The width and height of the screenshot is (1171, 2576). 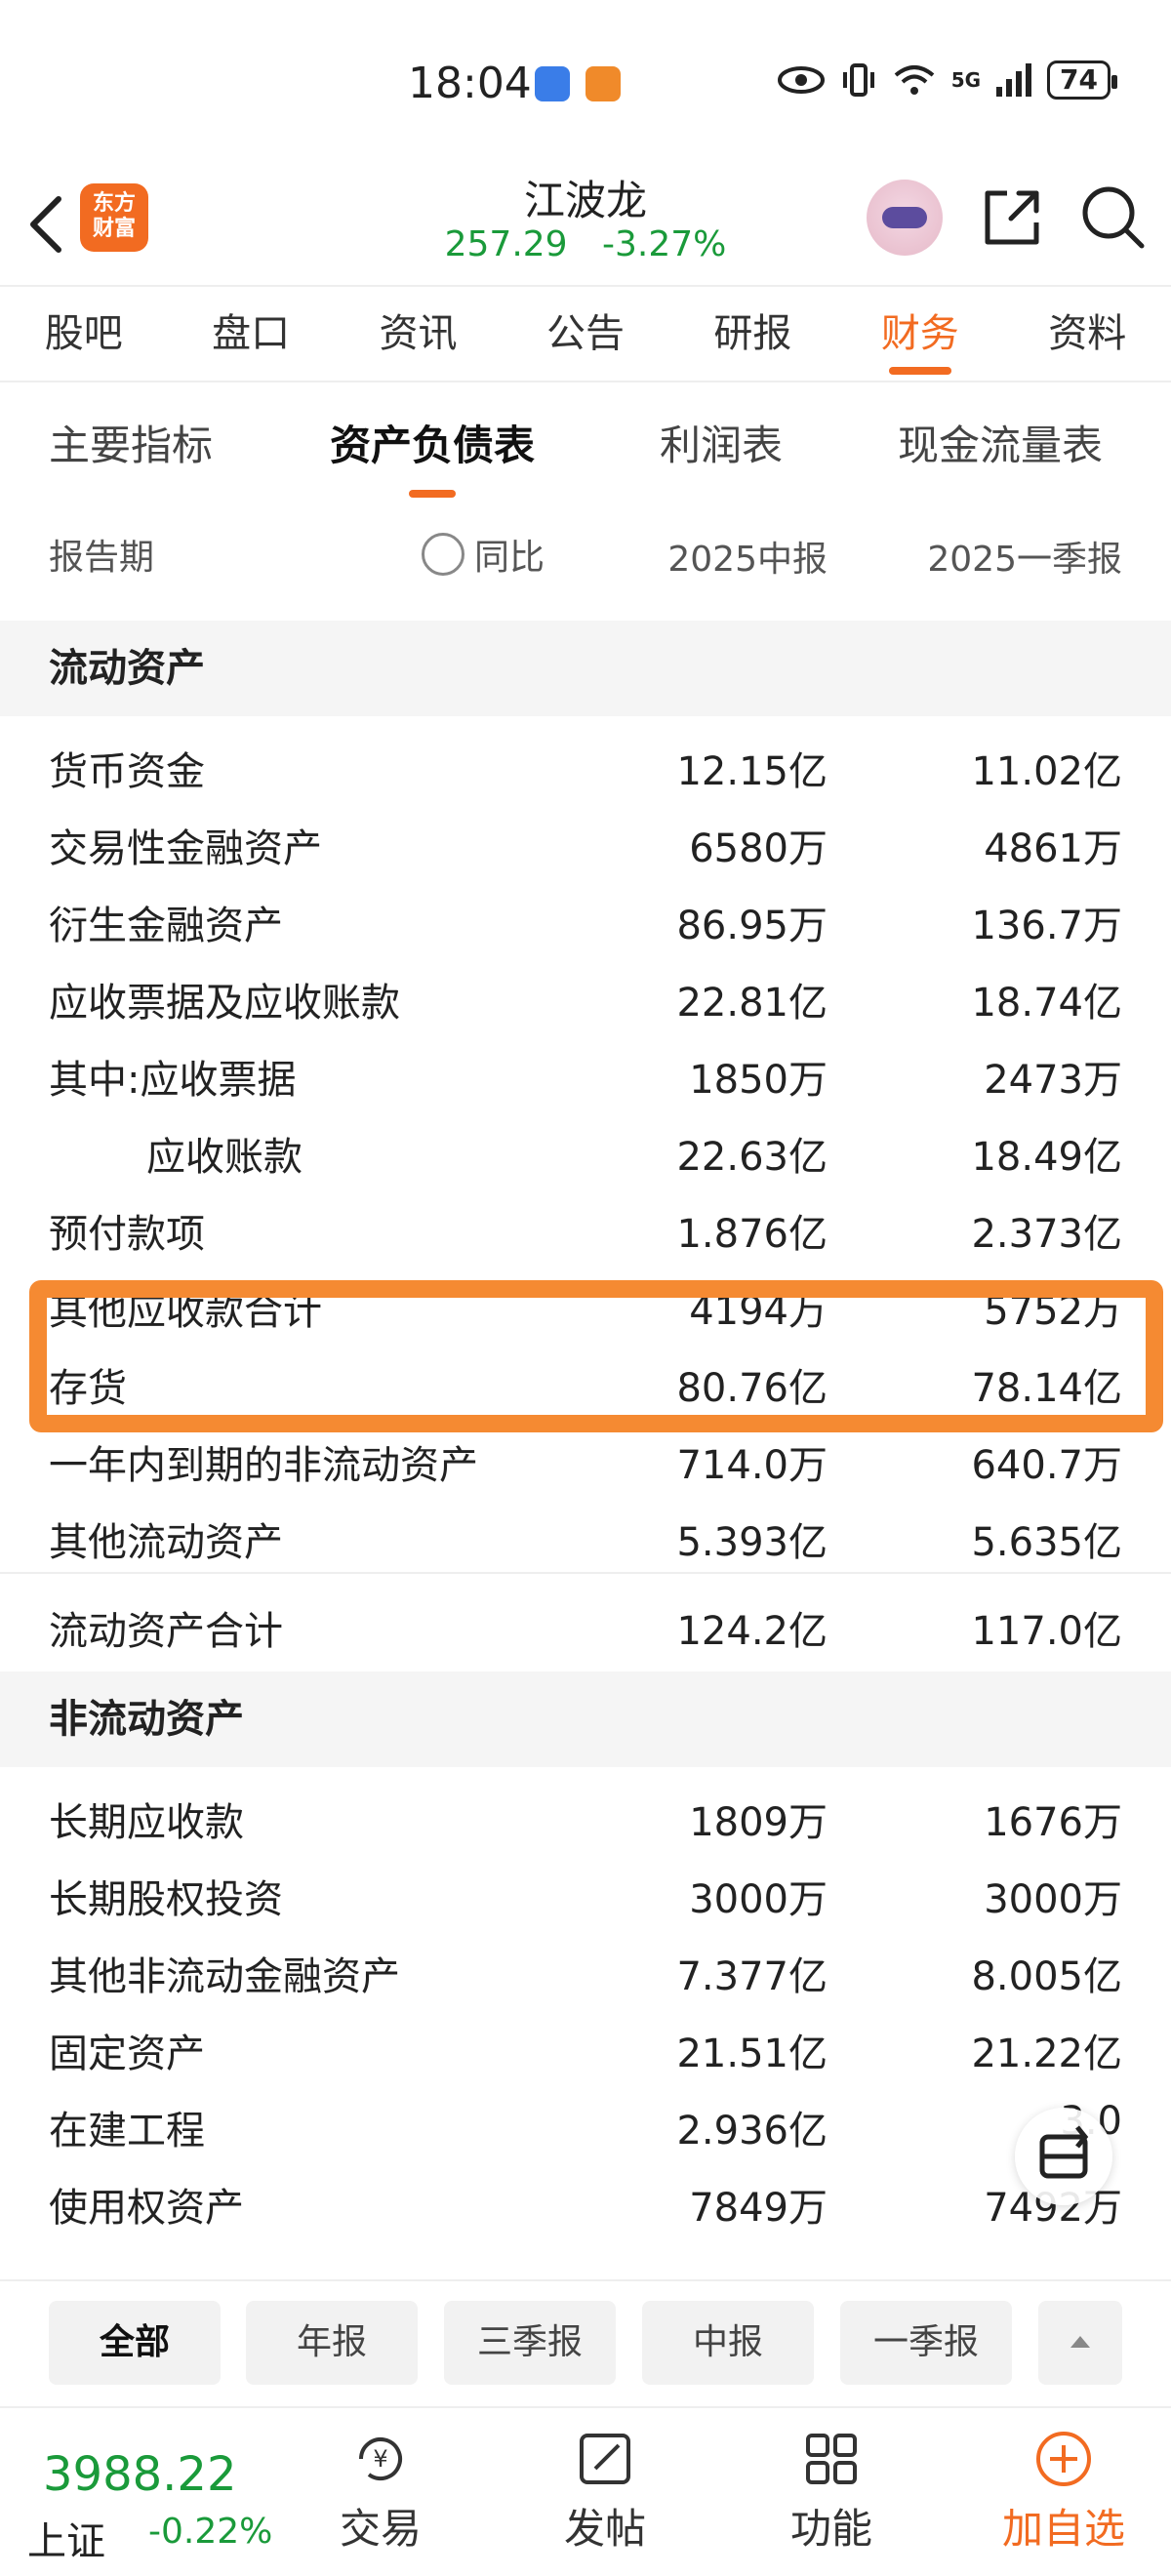 What do you see at coordinates (926, 2343) in the screenshot?
I see `filter-q1: 一季报` at bounding box center [926, 2343].